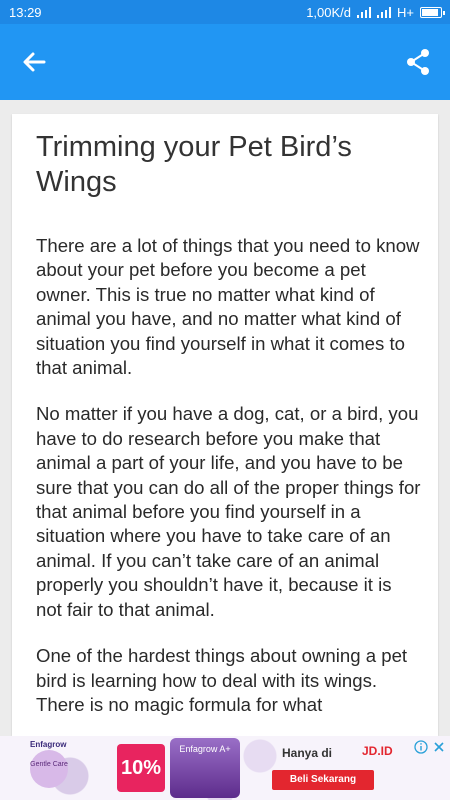  Describe the element at coordinates (49, 769) in the screenshot. I see `ad-badge: Gentle Care` at that location.